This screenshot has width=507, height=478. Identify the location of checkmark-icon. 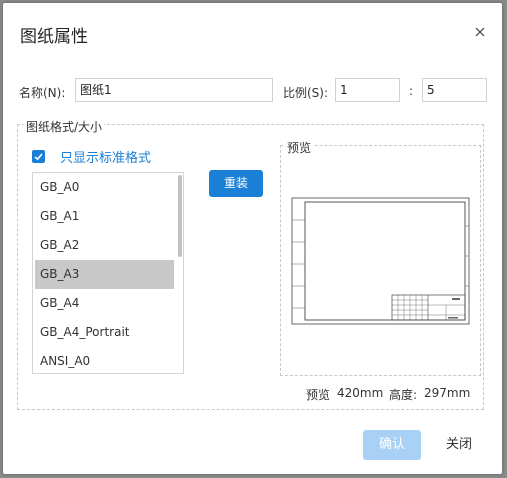
(38, 157).